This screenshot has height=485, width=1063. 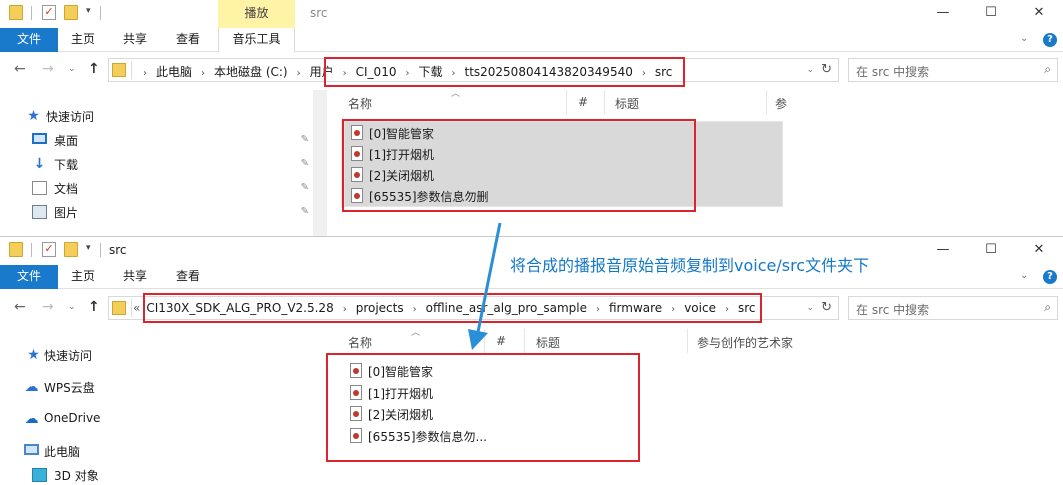 What do you see at coordinates (165, 164) in the screenshot?
I see `nav-item-downloads: ↓ 下载 ✎` at bounding box center [165, 164].